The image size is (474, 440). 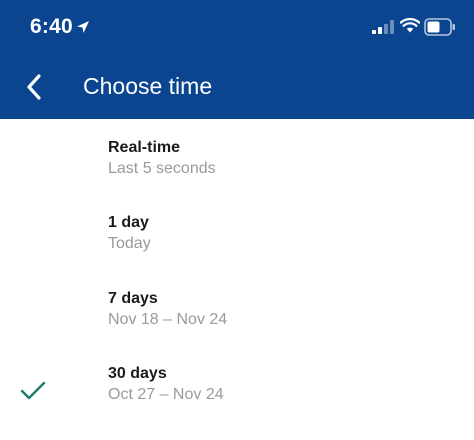 I want to click on location-arrow-icon, so click(x=83, y=27).